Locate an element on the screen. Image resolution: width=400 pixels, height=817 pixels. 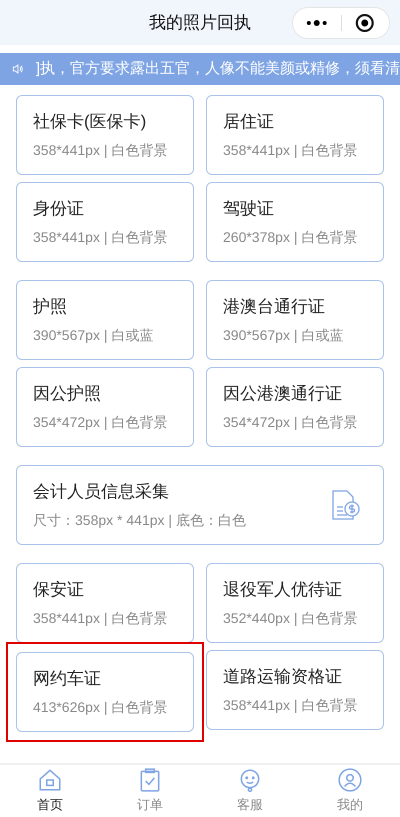
card-spec: 尺寸：358px * 441px | 底色：白色 is located at coordinates (139, 520).